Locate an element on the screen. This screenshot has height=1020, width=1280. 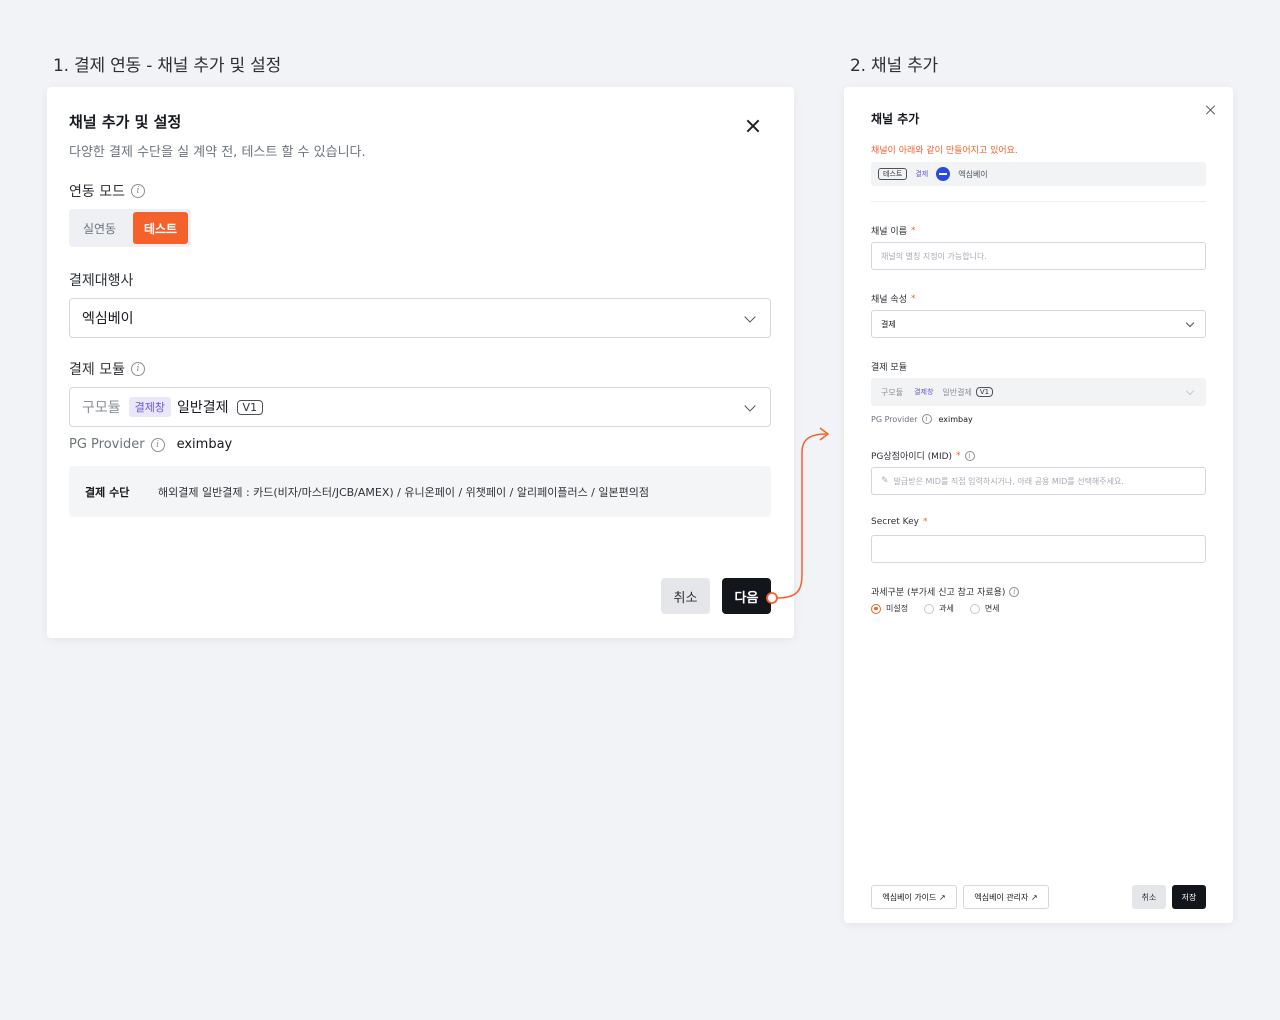
tax-radio-group: 미설정 과세 면세 is located at coordinates (935, 608).